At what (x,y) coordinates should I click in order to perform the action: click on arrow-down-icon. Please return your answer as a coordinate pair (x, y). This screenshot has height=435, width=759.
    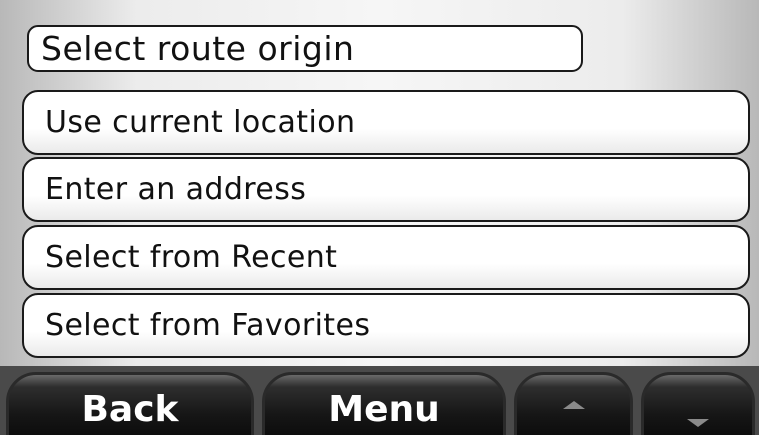
    Looking at the image, I should click on (698, 423).